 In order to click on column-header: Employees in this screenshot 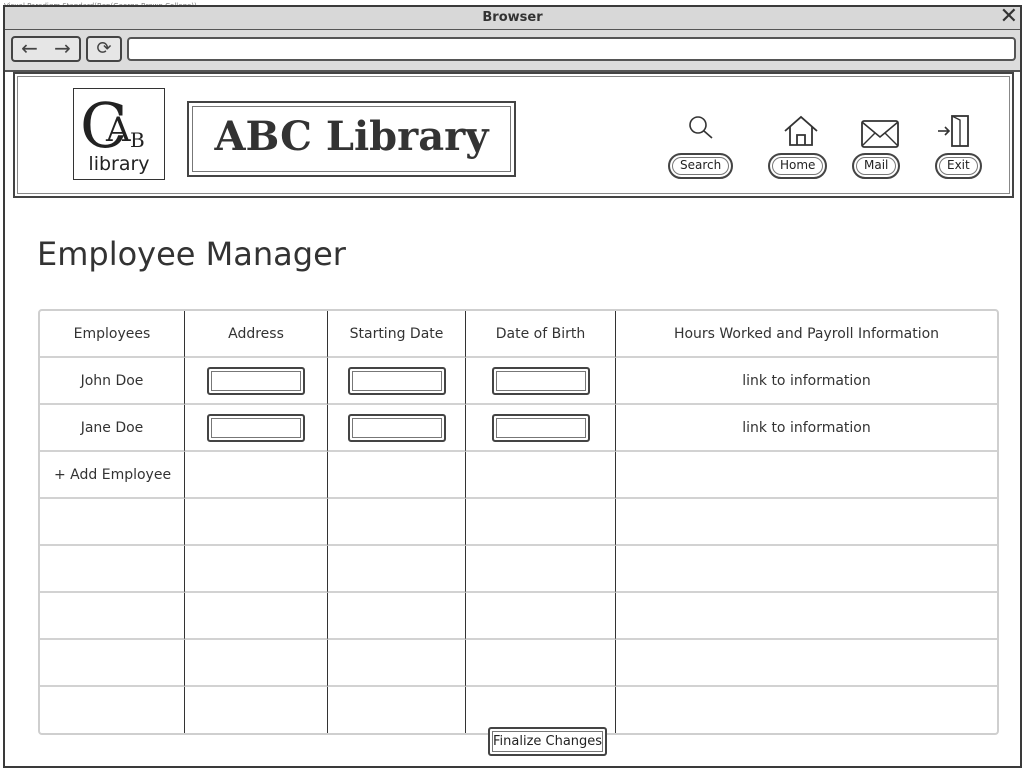, I will do `click(112, 334)`.